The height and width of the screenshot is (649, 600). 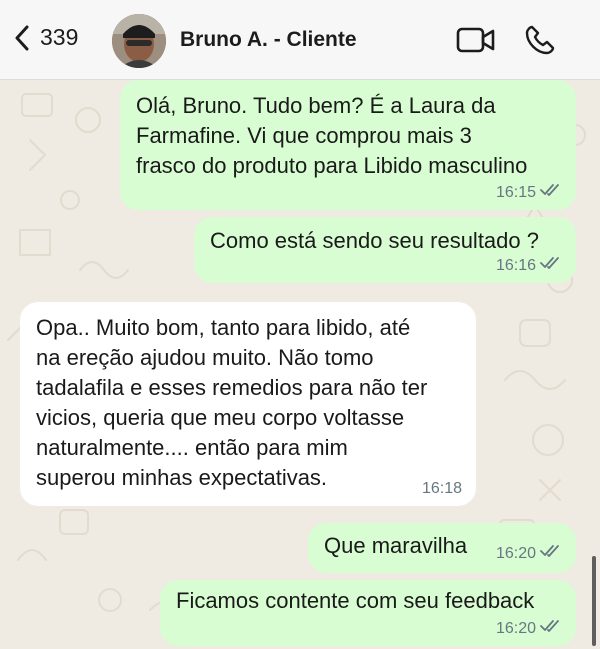 I want to click on video-call-button, so click(x=476, y=42).